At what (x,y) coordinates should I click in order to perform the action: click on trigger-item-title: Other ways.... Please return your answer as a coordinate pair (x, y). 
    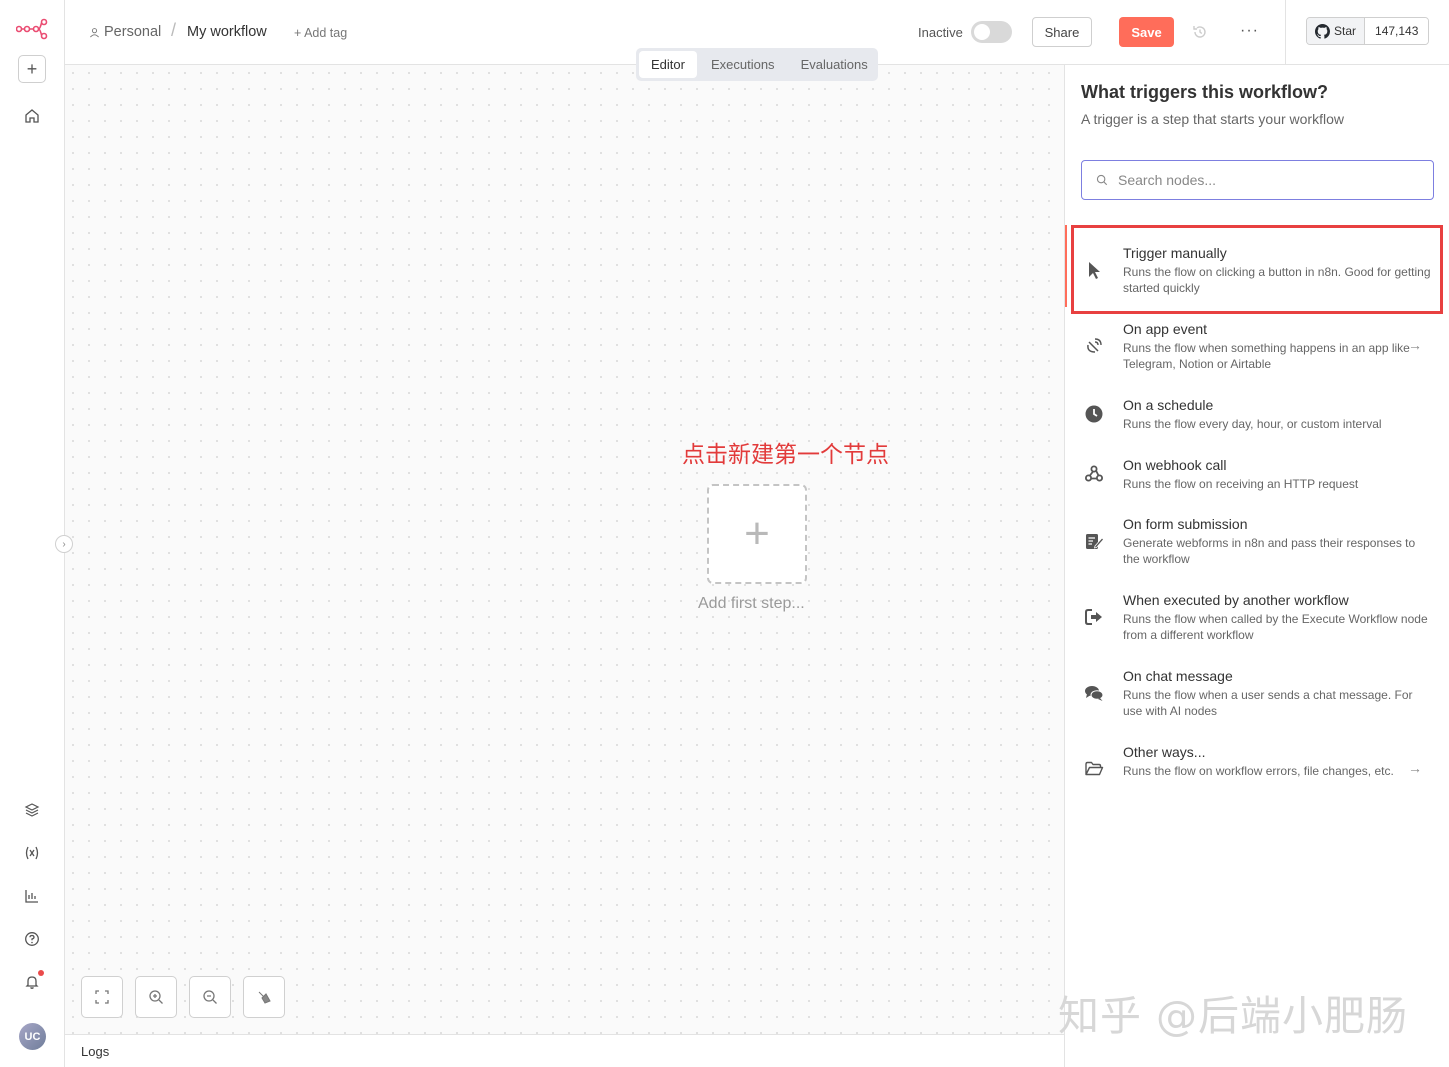
    Looking at the image, I should click on (1164, 752).